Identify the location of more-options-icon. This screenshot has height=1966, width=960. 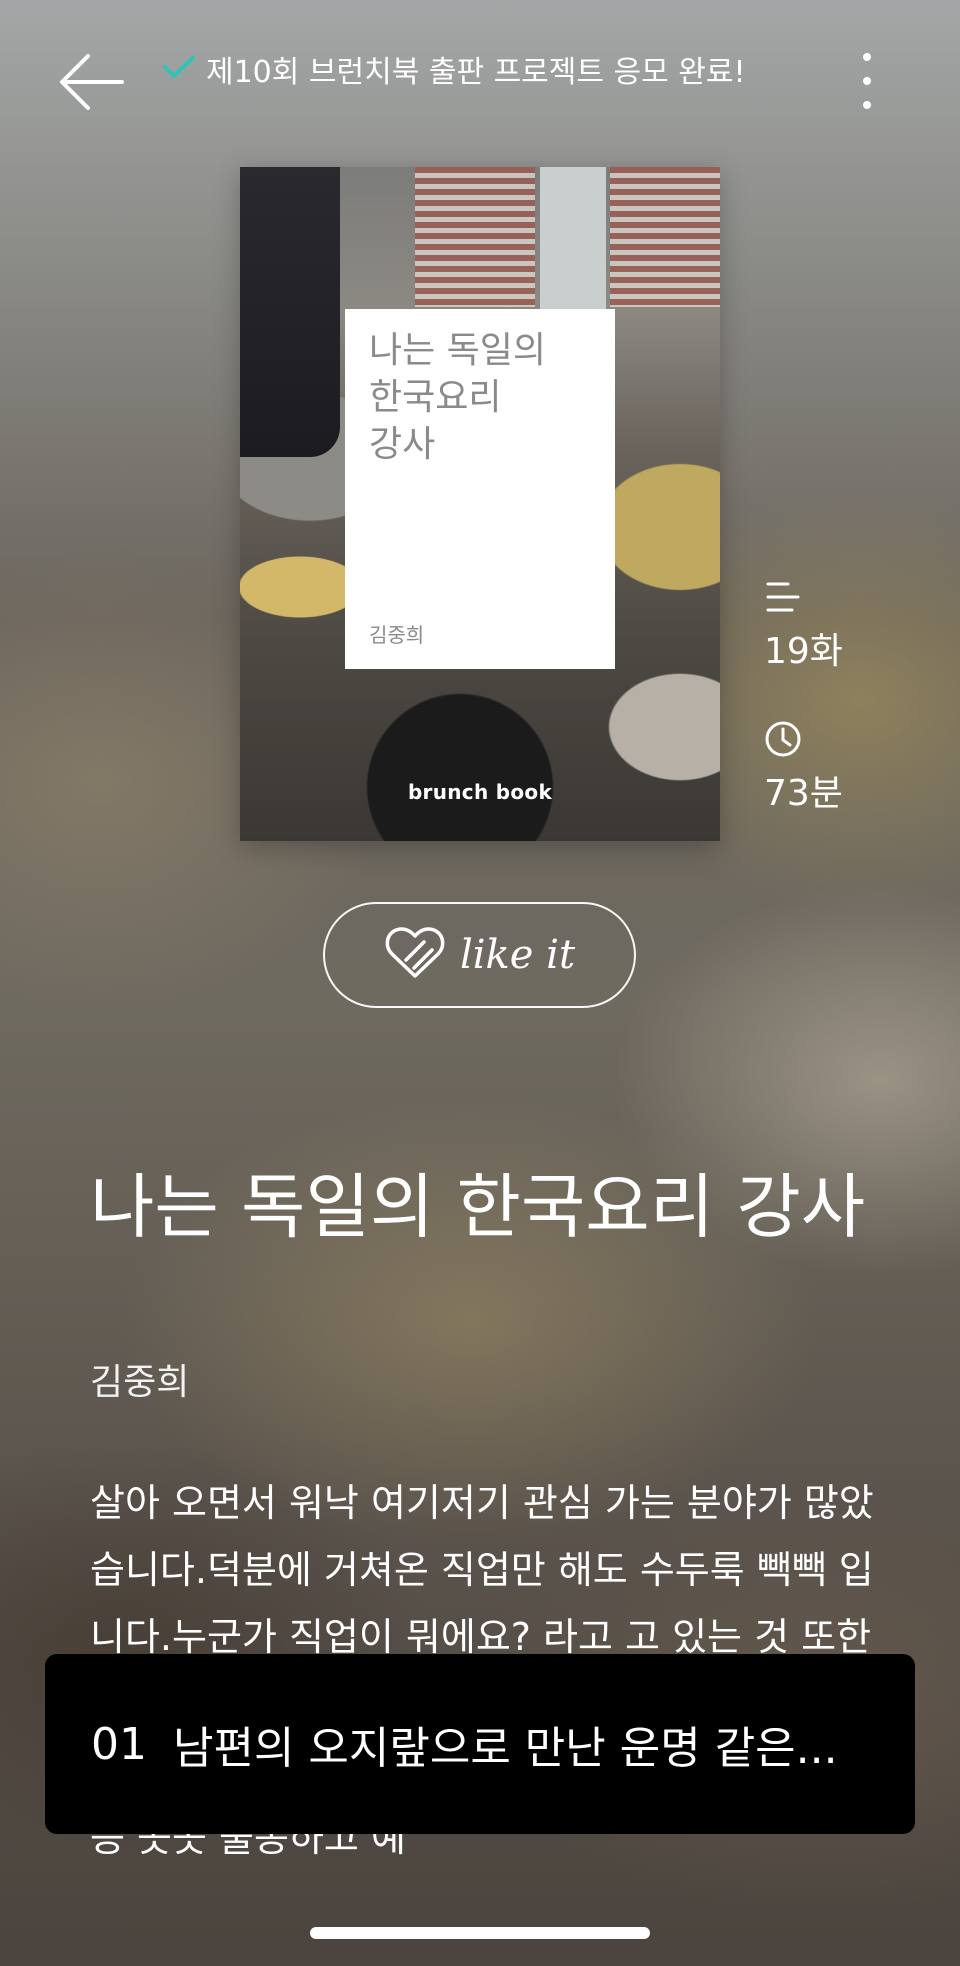
(867, 81).